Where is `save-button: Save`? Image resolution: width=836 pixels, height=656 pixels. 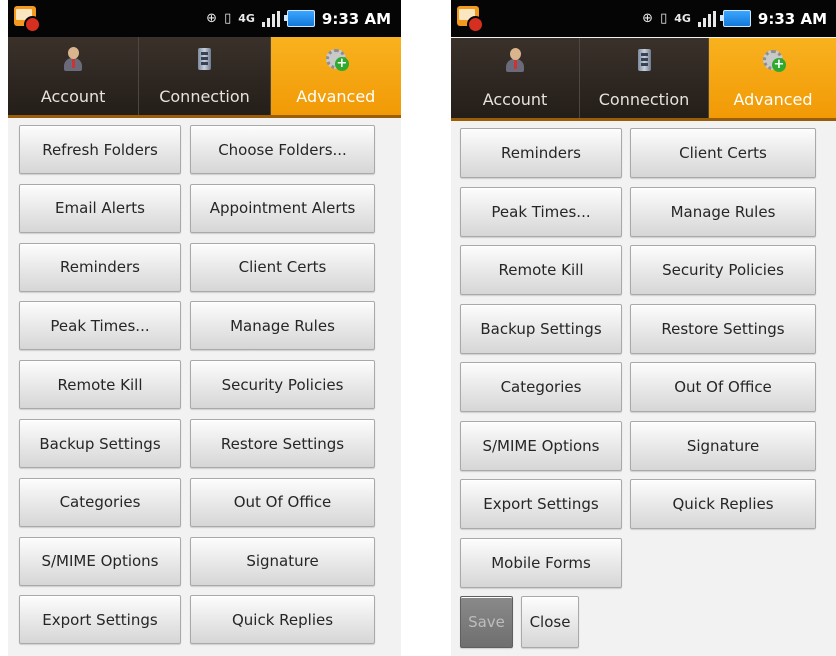
save-button: Save is located at coordinates (486, 622).